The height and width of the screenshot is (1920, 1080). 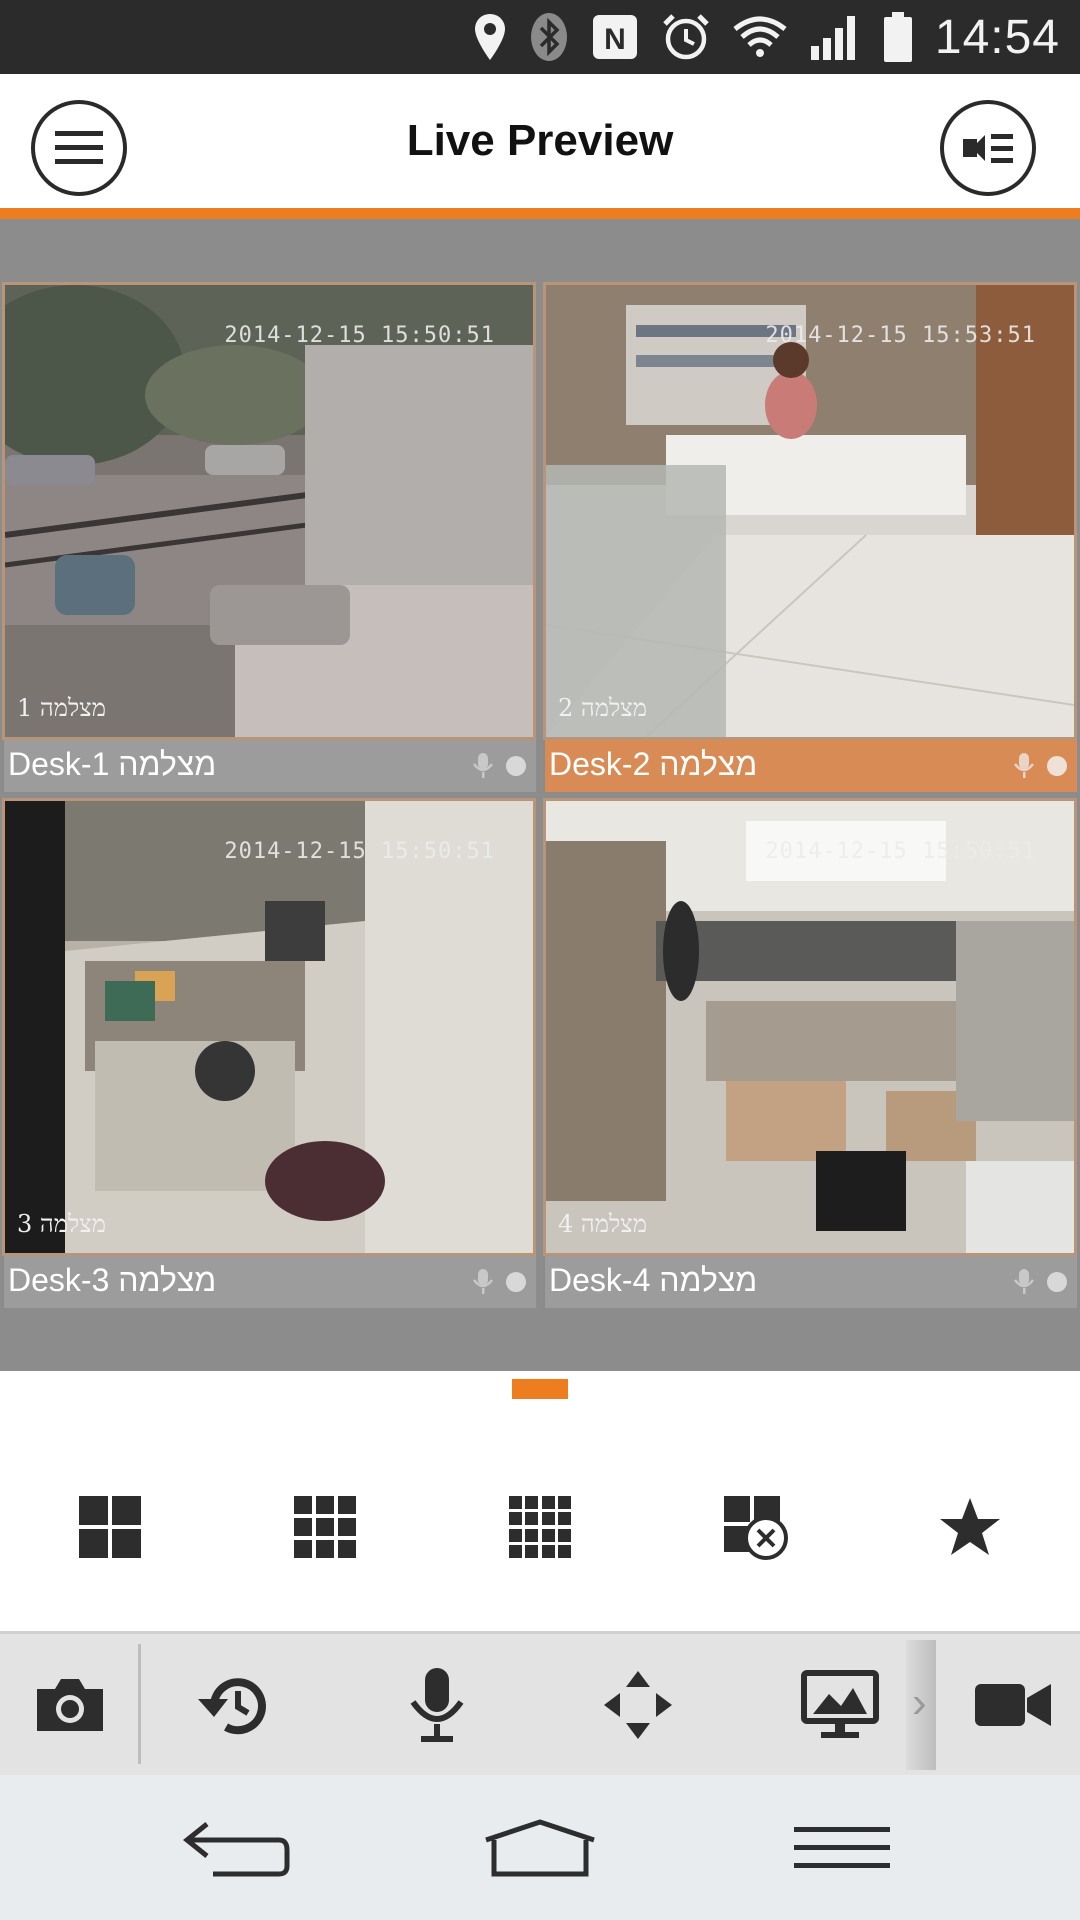 I want to click on back-icon, so click(x=236, y=1848).